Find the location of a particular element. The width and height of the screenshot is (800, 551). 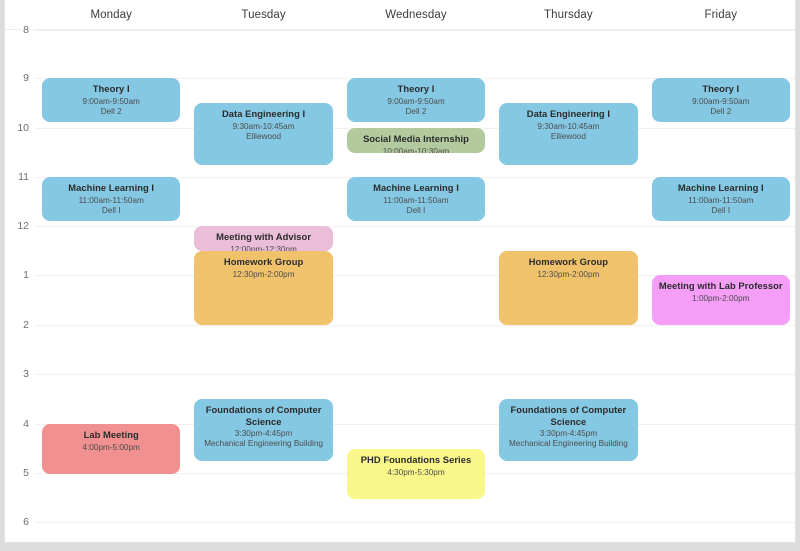

event-block: PHD Foundations Series 4:30pm-5:30pm is located at coordinates (416, 474).